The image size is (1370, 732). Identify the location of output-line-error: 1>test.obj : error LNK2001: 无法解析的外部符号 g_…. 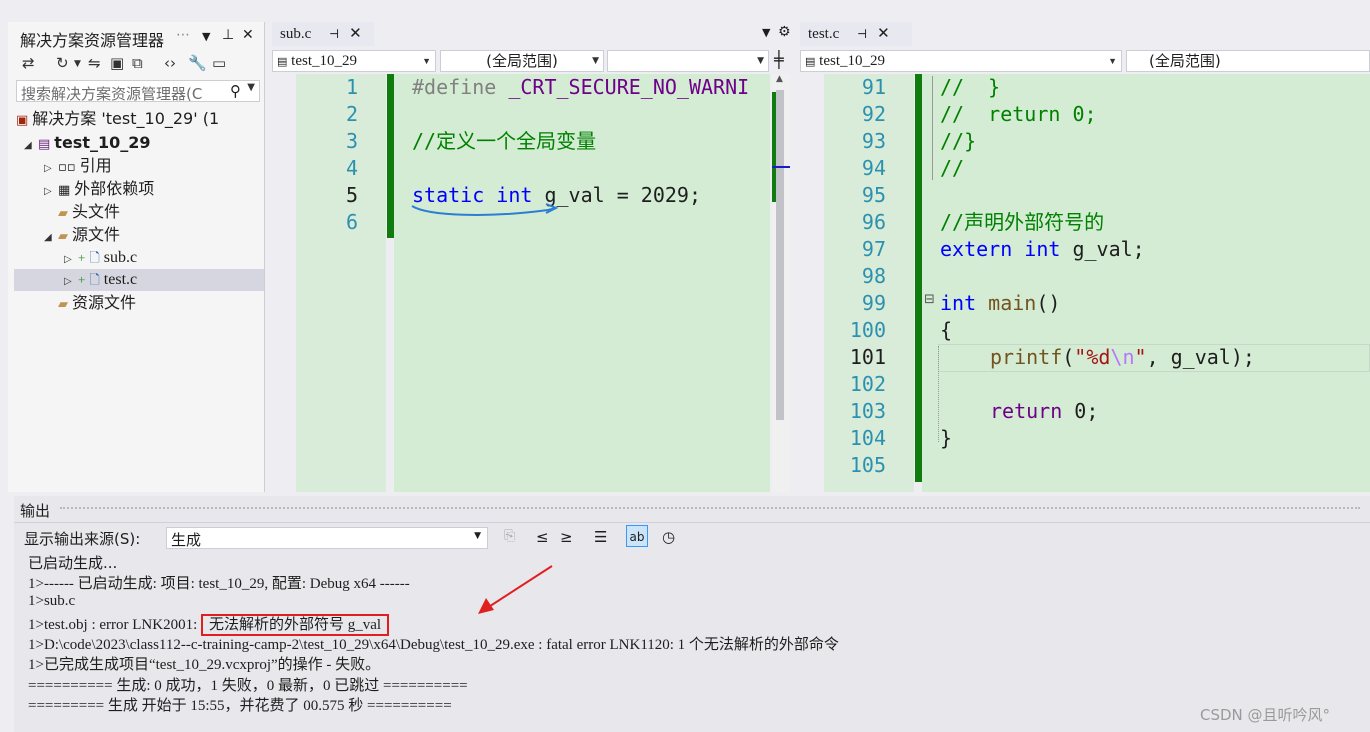
(209, 624).